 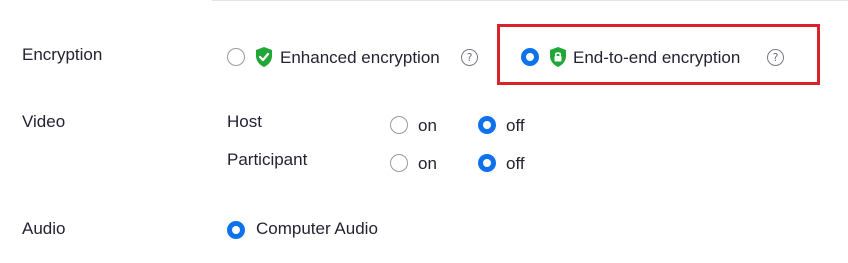 What do you see at coordinates (487, 163) in the screenshot?
I see `video-participant-off-radio` at bounding box center [487, 163].